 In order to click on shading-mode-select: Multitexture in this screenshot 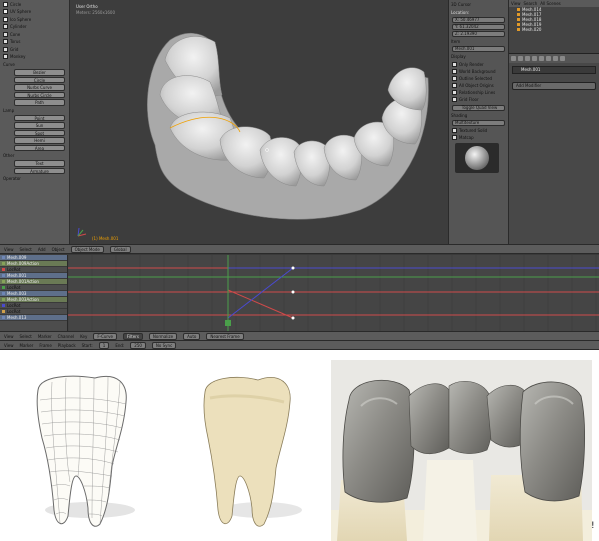, I will do `click(478, 123)`.